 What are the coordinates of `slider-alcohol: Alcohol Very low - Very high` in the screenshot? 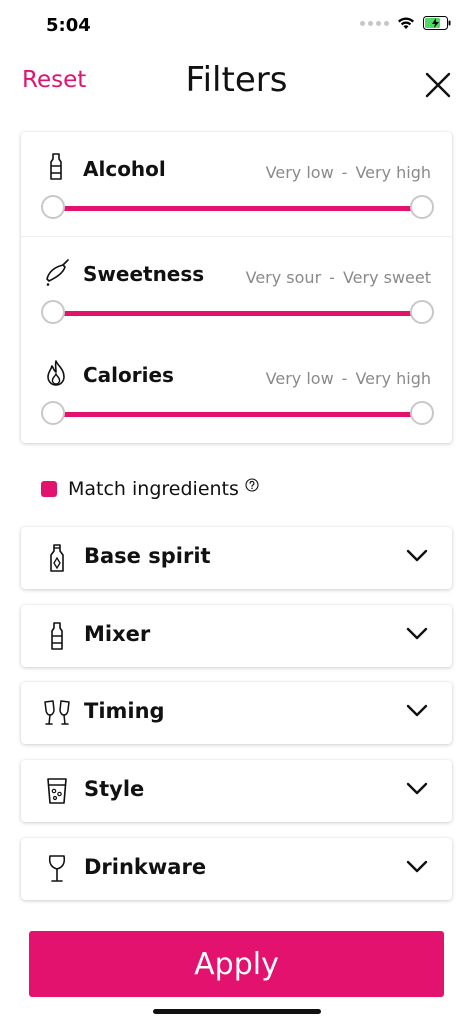 It's located at (236, 183).